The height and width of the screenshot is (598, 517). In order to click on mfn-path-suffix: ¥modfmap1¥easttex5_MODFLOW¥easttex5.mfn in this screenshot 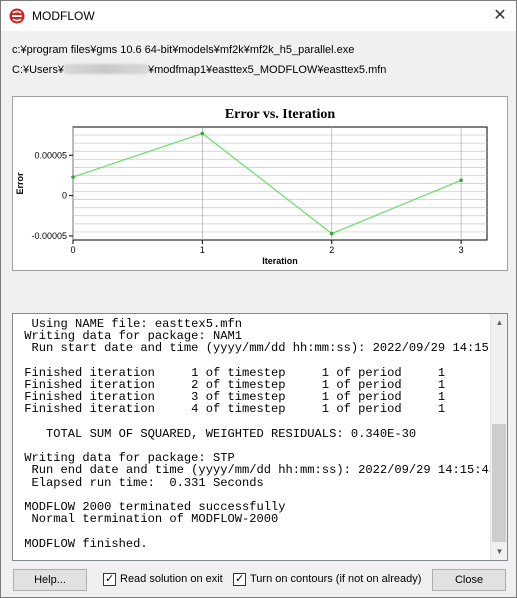, I will do `click(267, 70)`.